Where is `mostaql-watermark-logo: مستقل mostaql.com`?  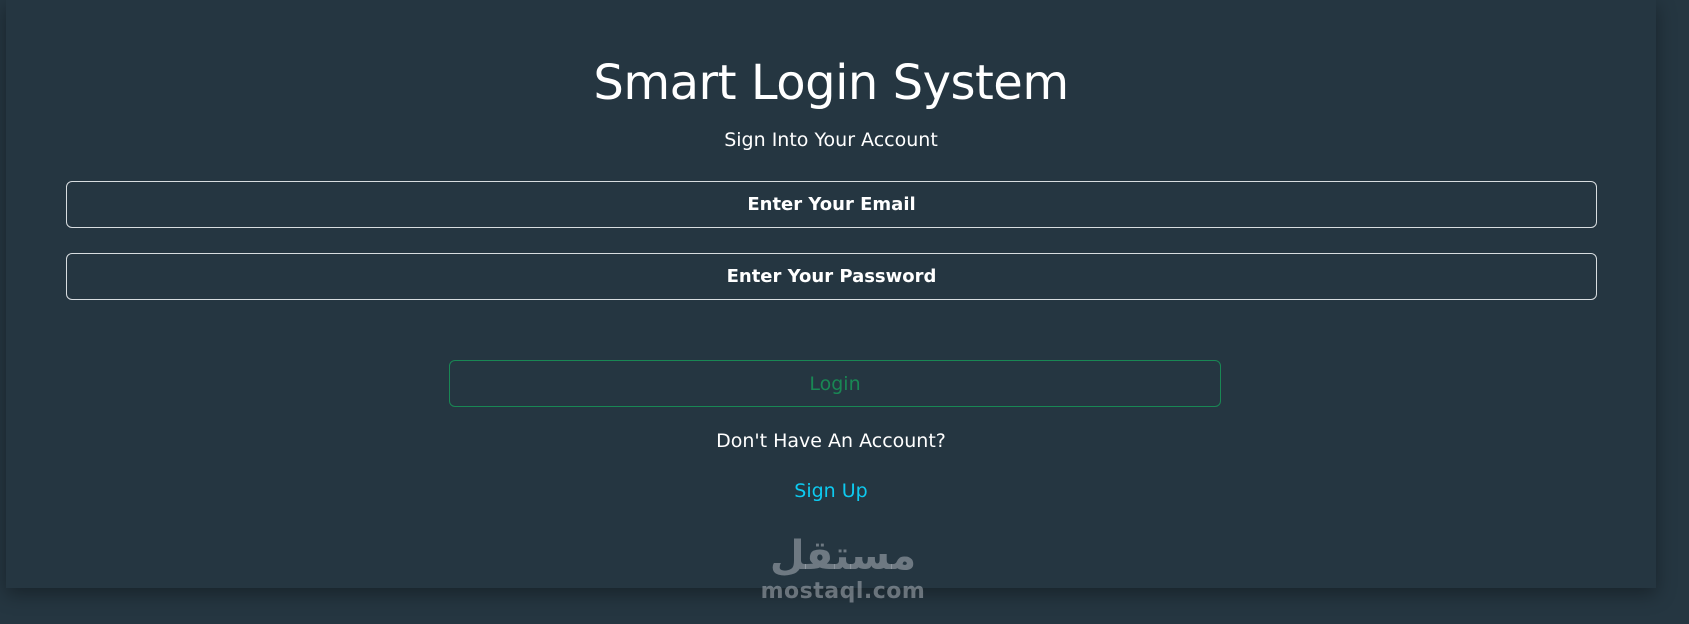 mostaql-watermark-logo: مستقل mostaql.com is located at coordinates (843, 568).